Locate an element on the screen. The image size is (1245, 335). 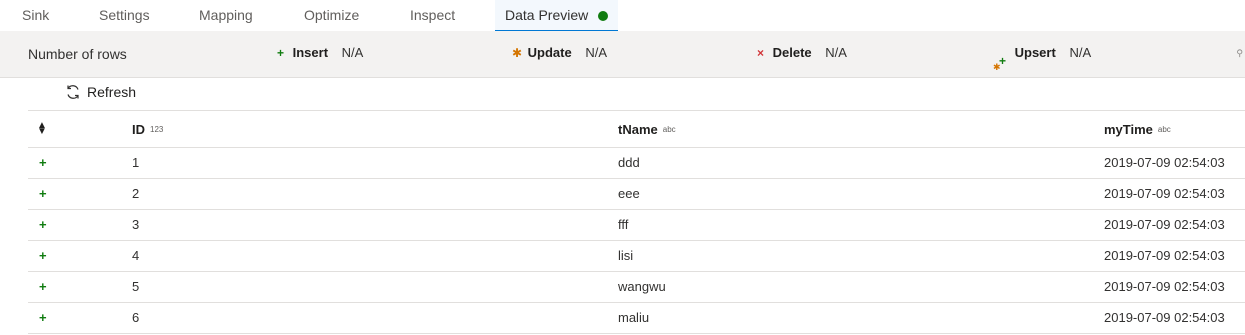
upsert-stat: ✱ + Upsert N/A is located at coordinates (1042, 58).